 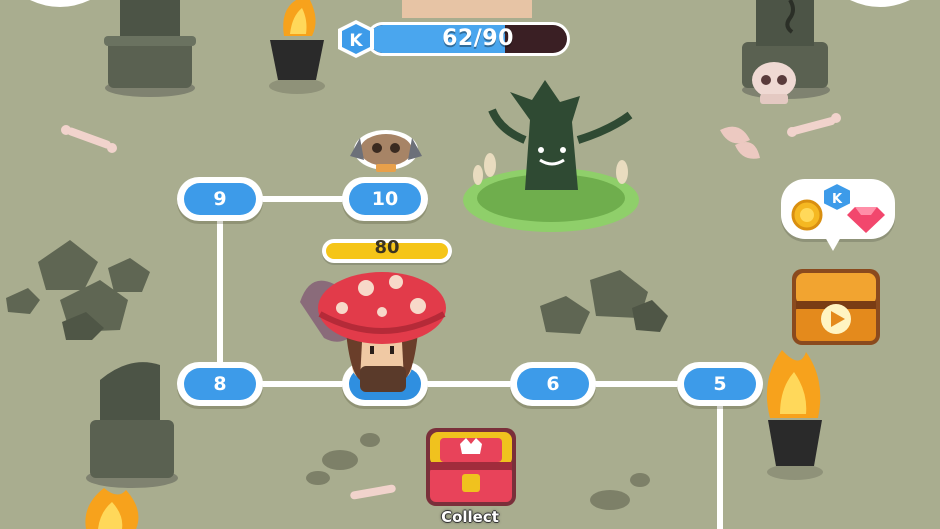 I want to click on level-node-10: 10, so click(x=385, y=199).